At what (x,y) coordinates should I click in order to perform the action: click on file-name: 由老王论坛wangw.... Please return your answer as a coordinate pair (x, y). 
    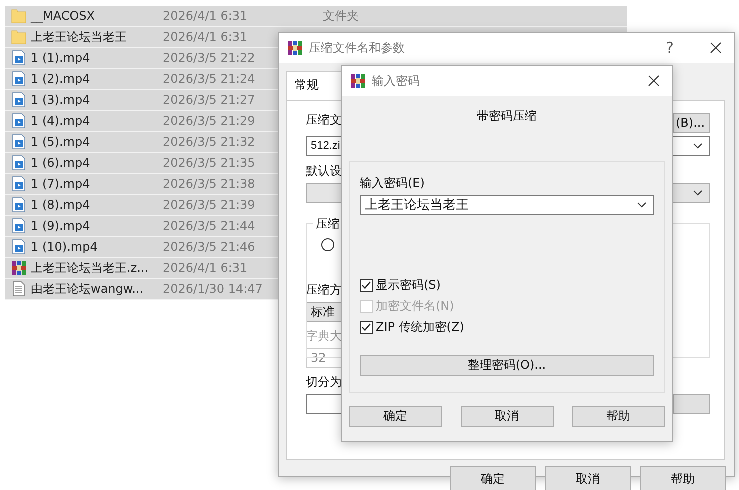
    Looking at the image, I should click on (87, 289).